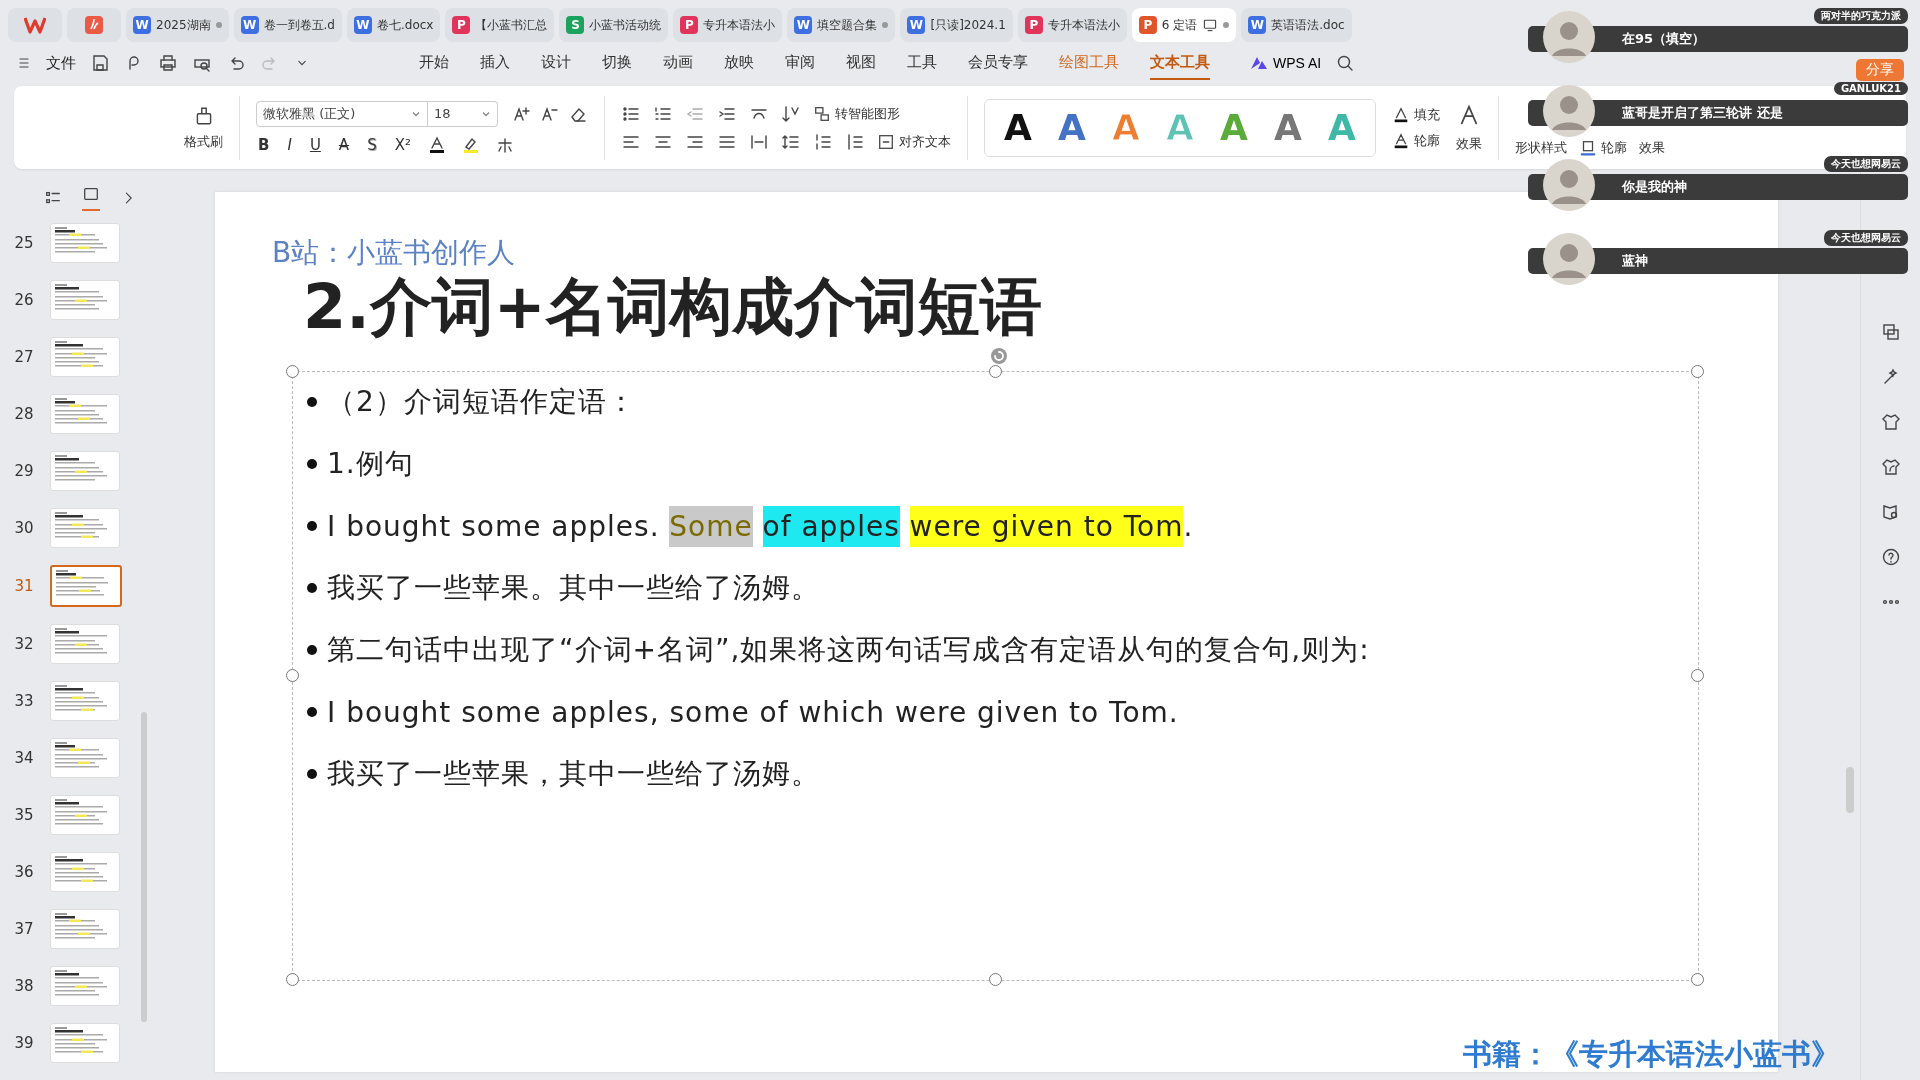  Describe the element at coordinates (791, 113) in the screenshot. I see `sort-icon` at that location.